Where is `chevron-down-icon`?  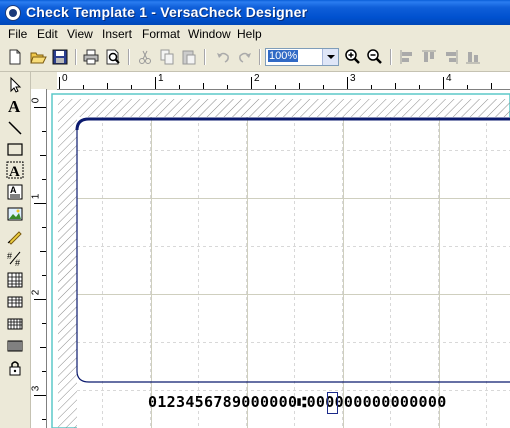 chevron-down-icon is located at coordinates (330, 57).